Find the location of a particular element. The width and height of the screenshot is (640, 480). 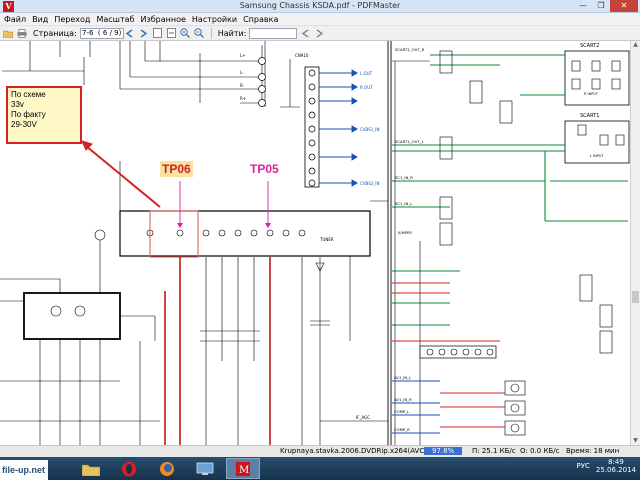

page-label: Страница: is located at coordinates (55, 33).